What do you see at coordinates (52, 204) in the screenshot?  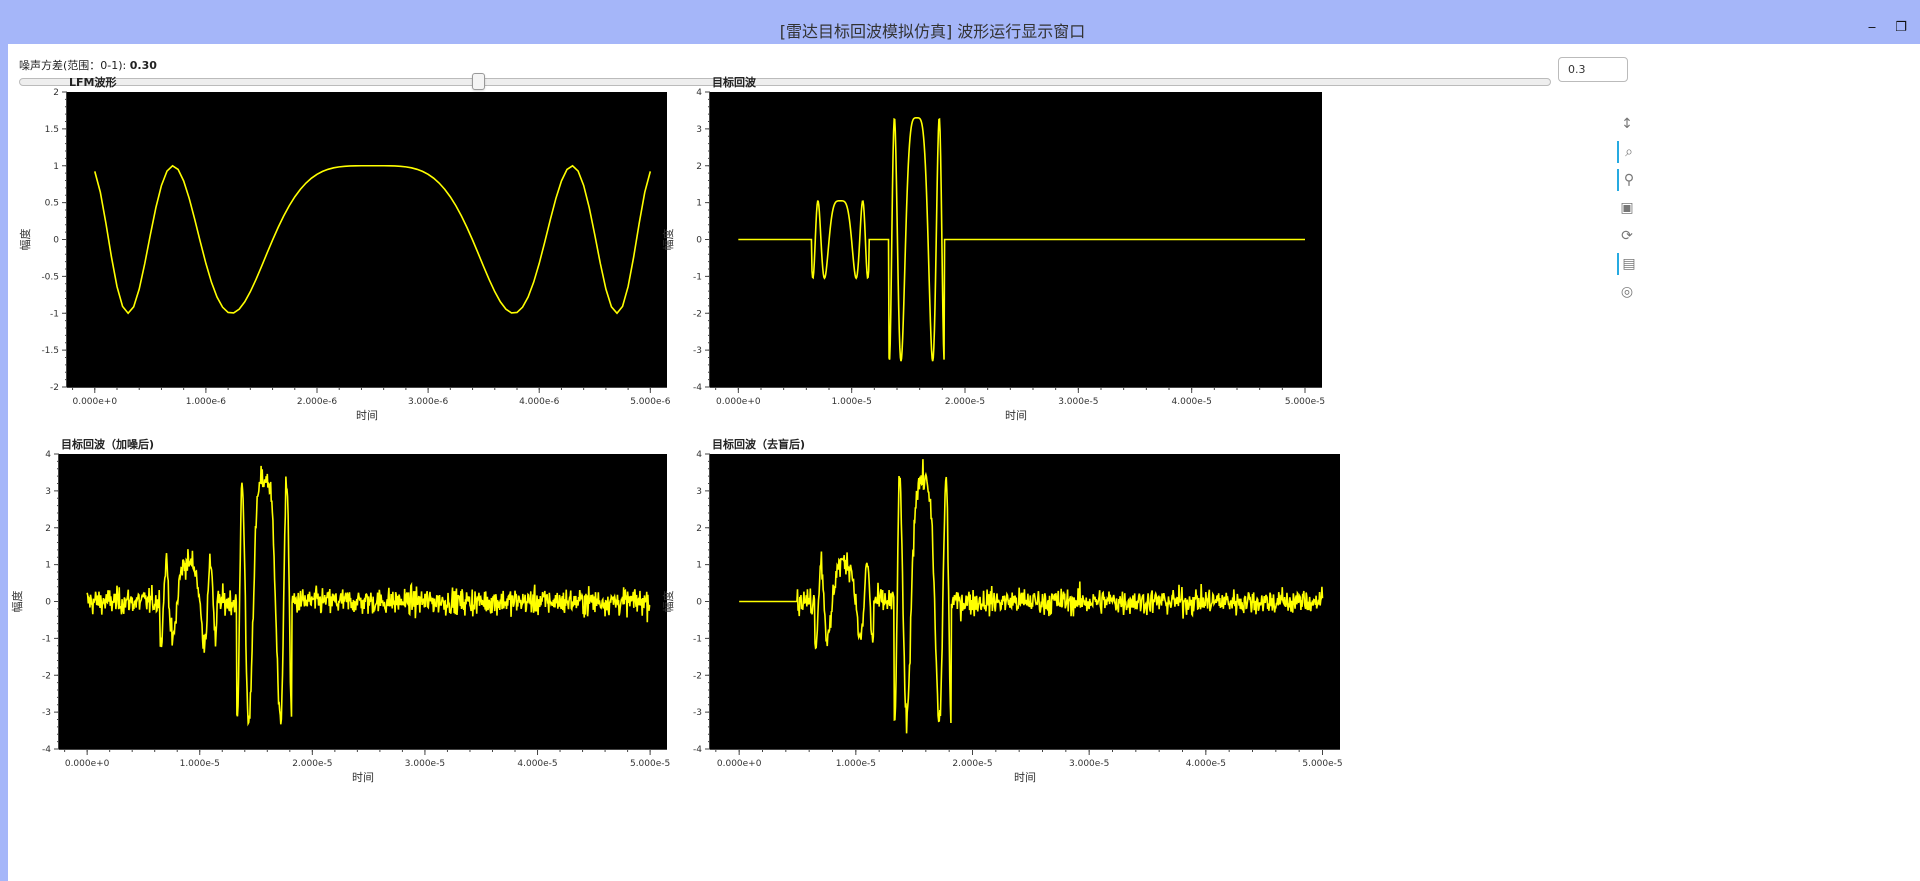 I see `y-tick-label: 0.5` at bounding box center [52, 204].